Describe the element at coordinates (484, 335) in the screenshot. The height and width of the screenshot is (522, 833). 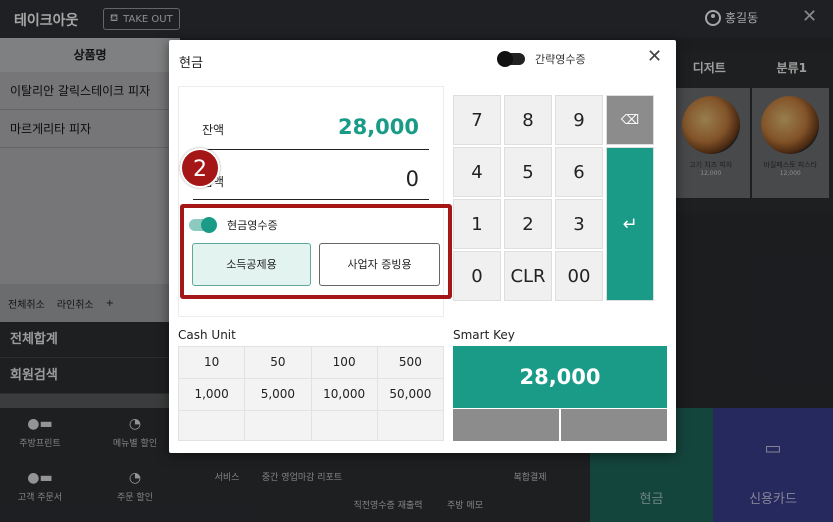
I see `smart-key-label: Smart Key` at that location.